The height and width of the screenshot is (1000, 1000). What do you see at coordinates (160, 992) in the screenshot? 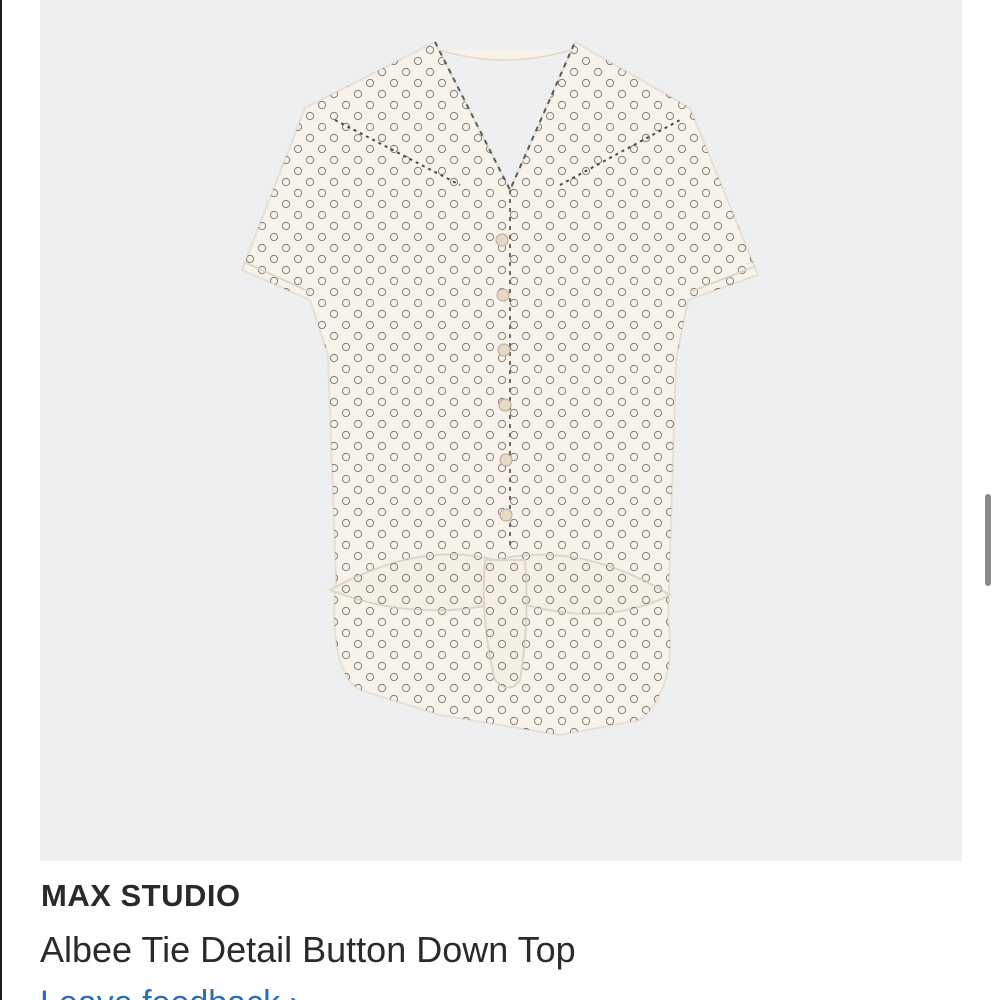
I see `feedback-link-label: Leave feedback` at bounding box center [160, 992].